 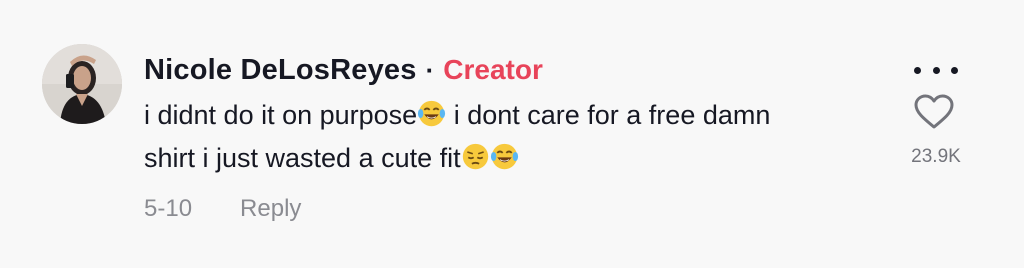 I want to click on avatar-image, so click(x=82, y=84).